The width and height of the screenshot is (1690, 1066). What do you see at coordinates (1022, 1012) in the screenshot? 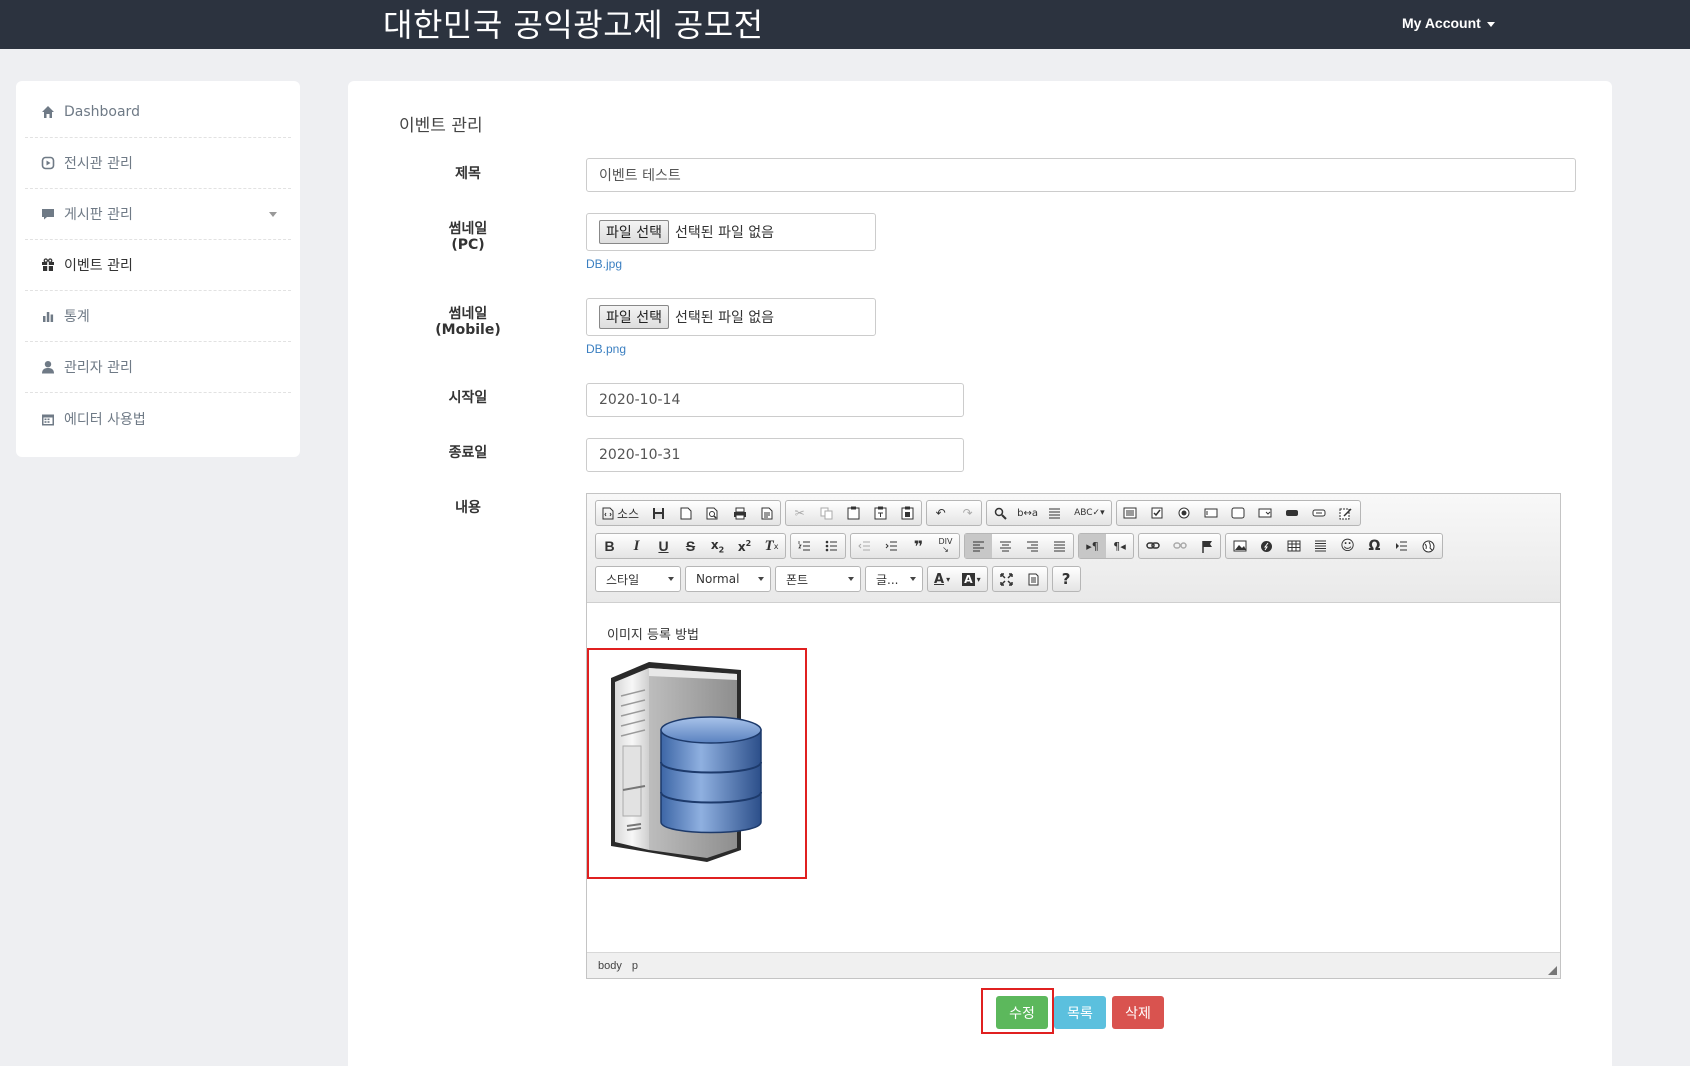
I see `edit-button: 수정` at bounding box center [1022, 1012].